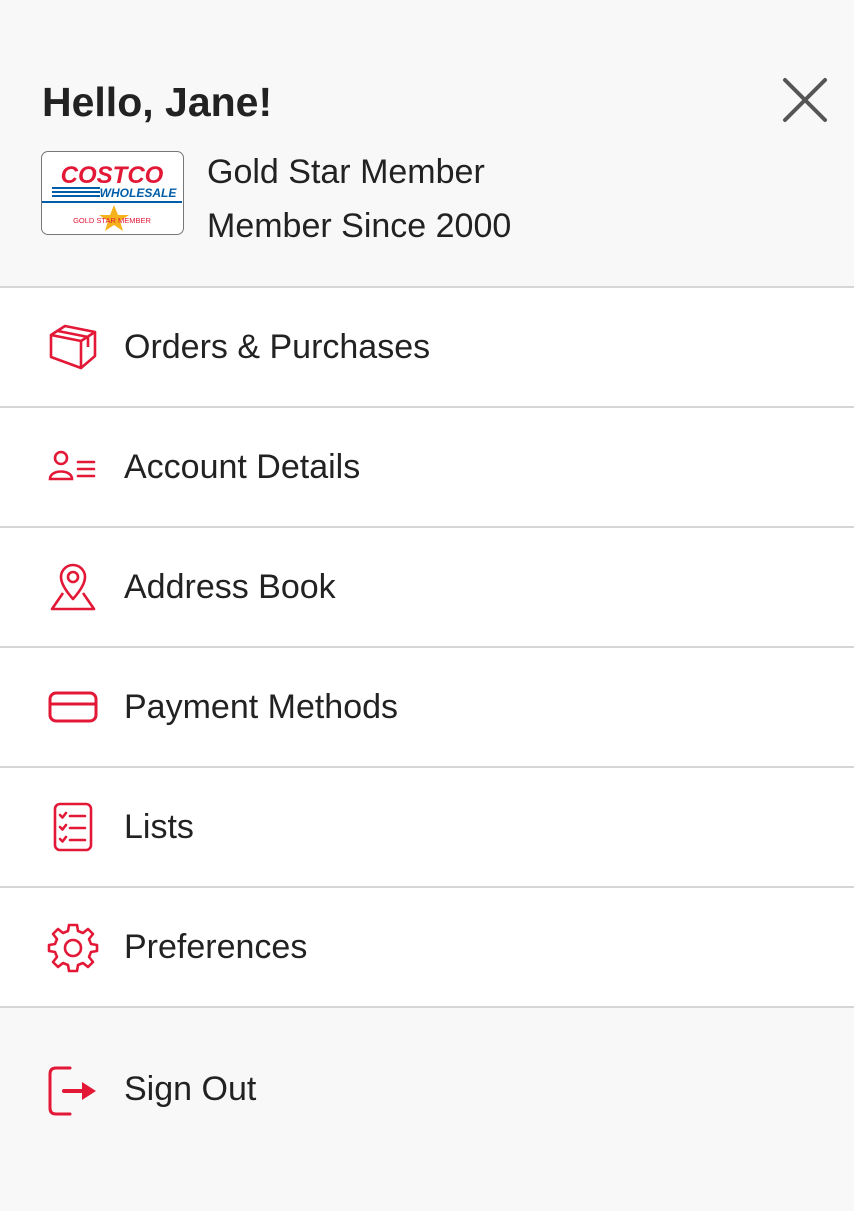 This screenshot has width=854, height=1211. Describe the element at coordinates (157, 102) in the screenshot. I see `greeting-title: Hello, Jane!` at that location.